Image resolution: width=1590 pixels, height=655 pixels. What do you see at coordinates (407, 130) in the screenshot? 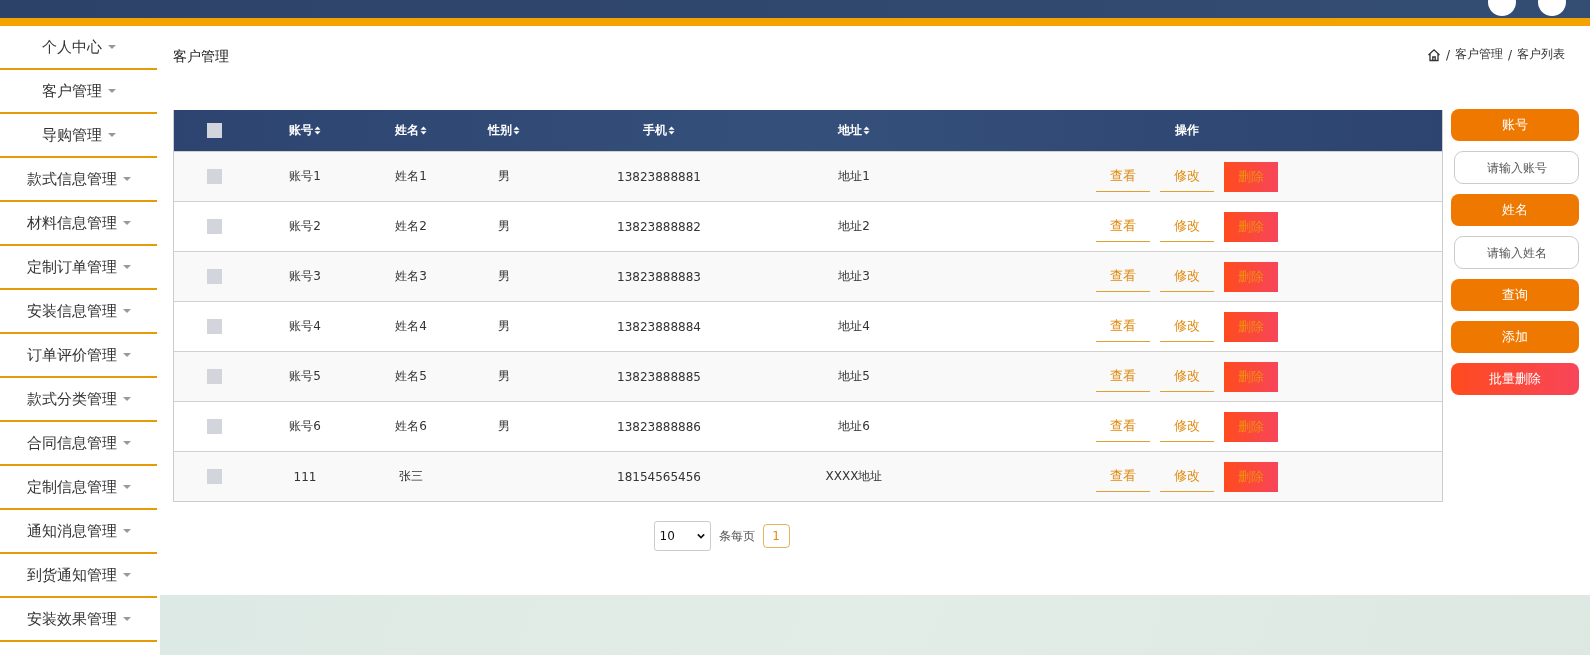
I see `column-header: 姓名` at bounding box center [407, 130].